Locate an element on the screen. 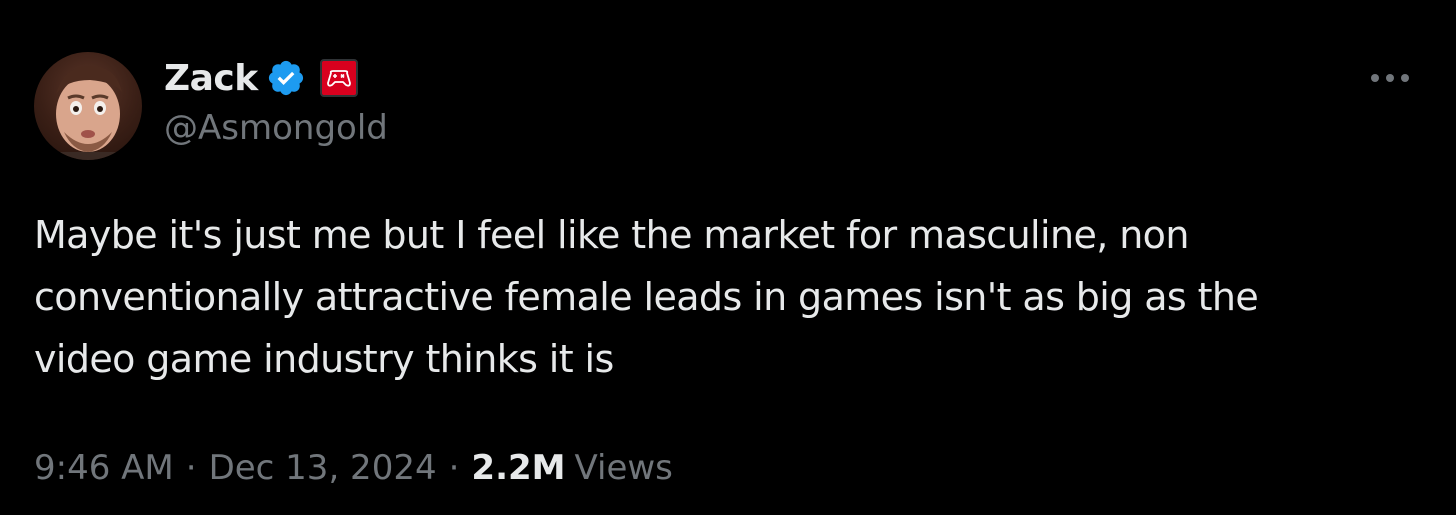 The width and height of the screenshot is (1456, 515). affiliate-badge-icon is located at coordinates (338, 78).